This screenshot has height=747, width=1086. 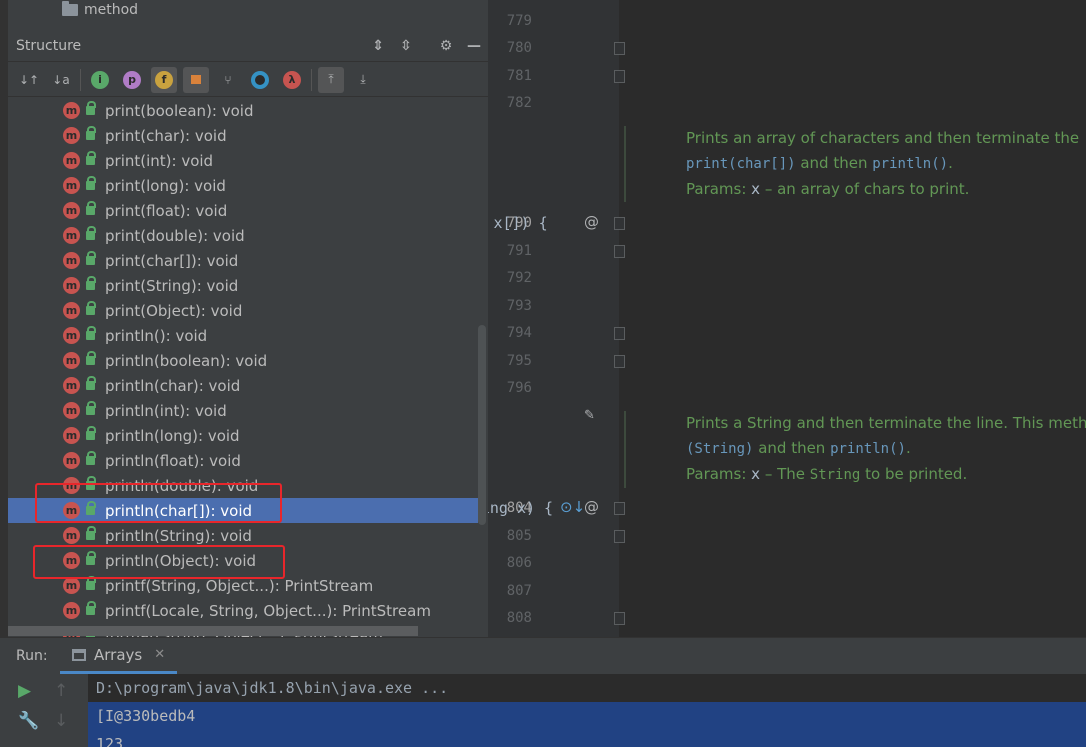 I want to click on inherited-badge: i, so click(x=100, y=79).